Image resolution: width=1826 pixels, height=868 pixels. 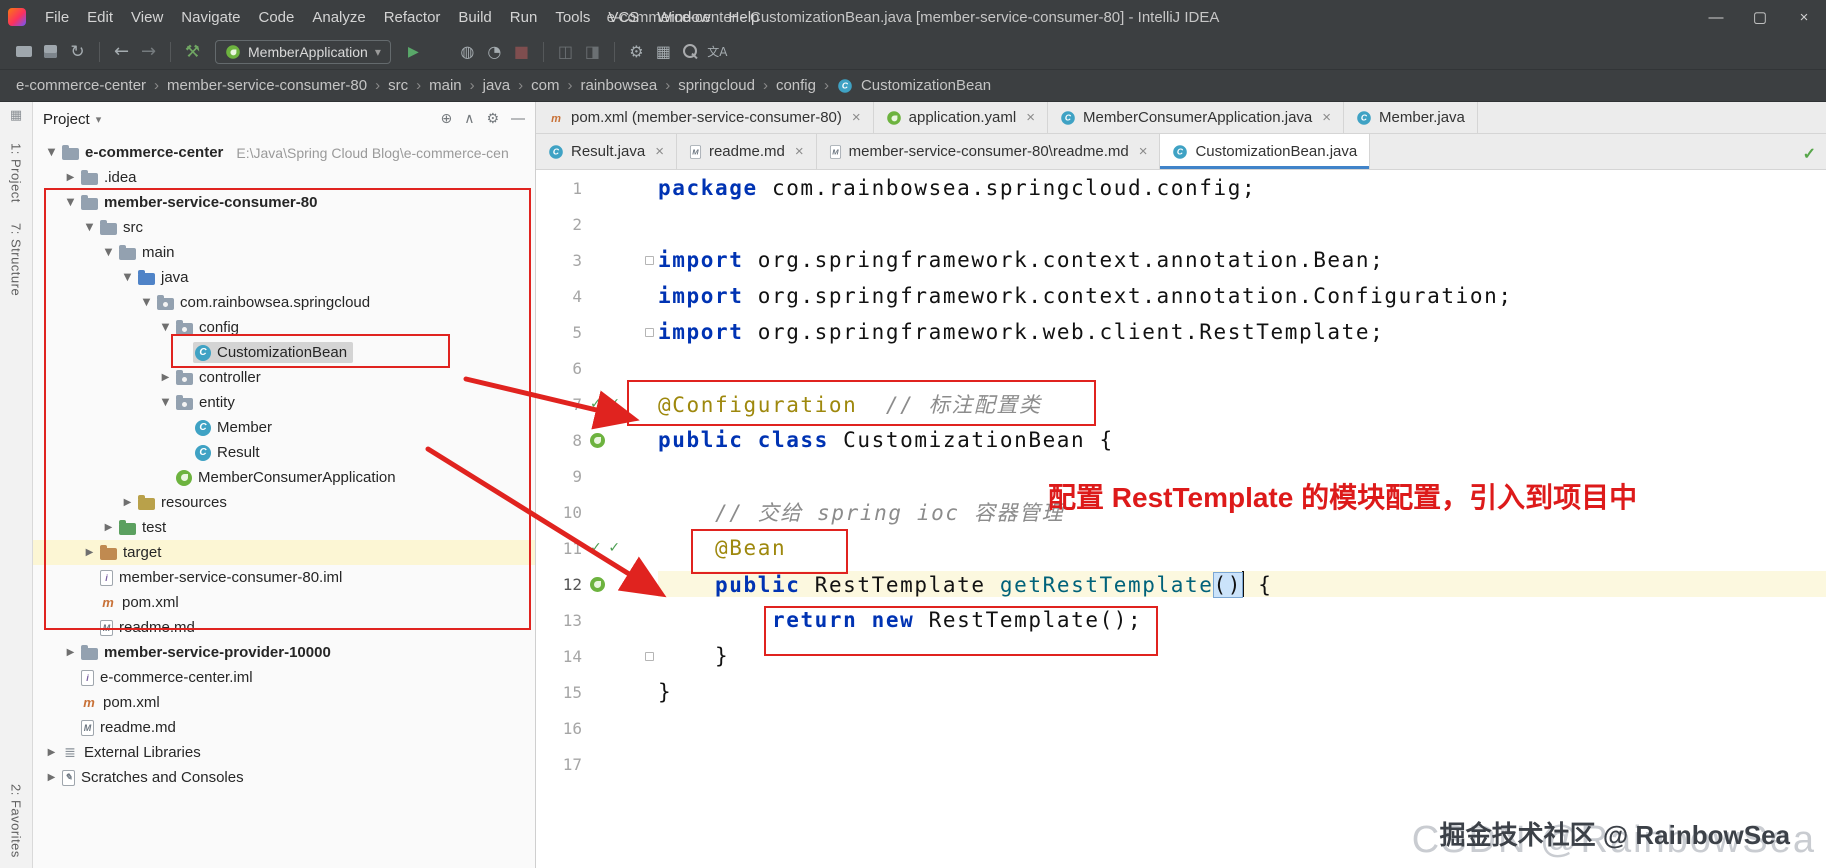 I want to click on profiler-icon: ◔, so click(x=494, y=52).